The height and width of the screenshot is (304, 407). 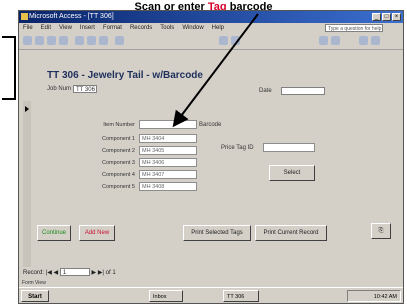 I want to click on menu-item: Records, so click(x=141, y=28).